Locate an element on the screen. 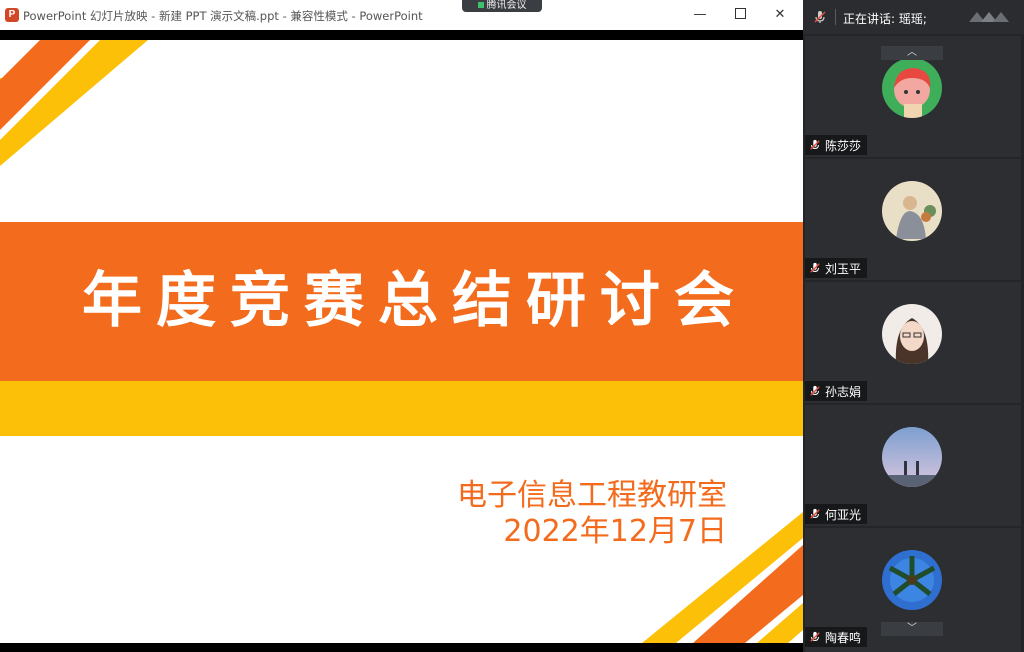  maximize-button is located at coordinates (740, 15).